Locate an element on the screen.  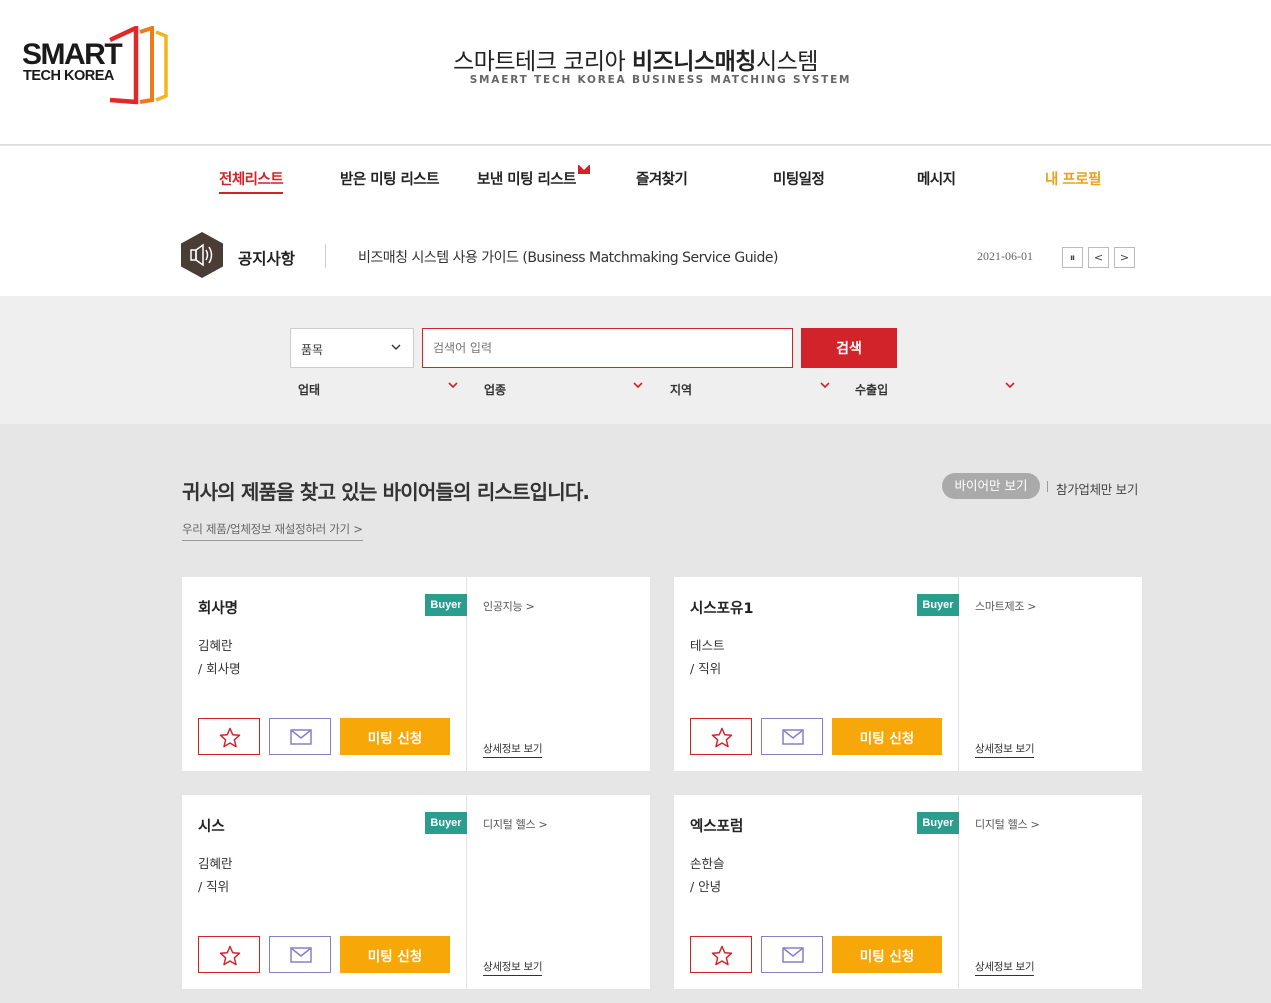
toggle-buyers-only: 바이어만 보기 is located at coordinates (991, 486).